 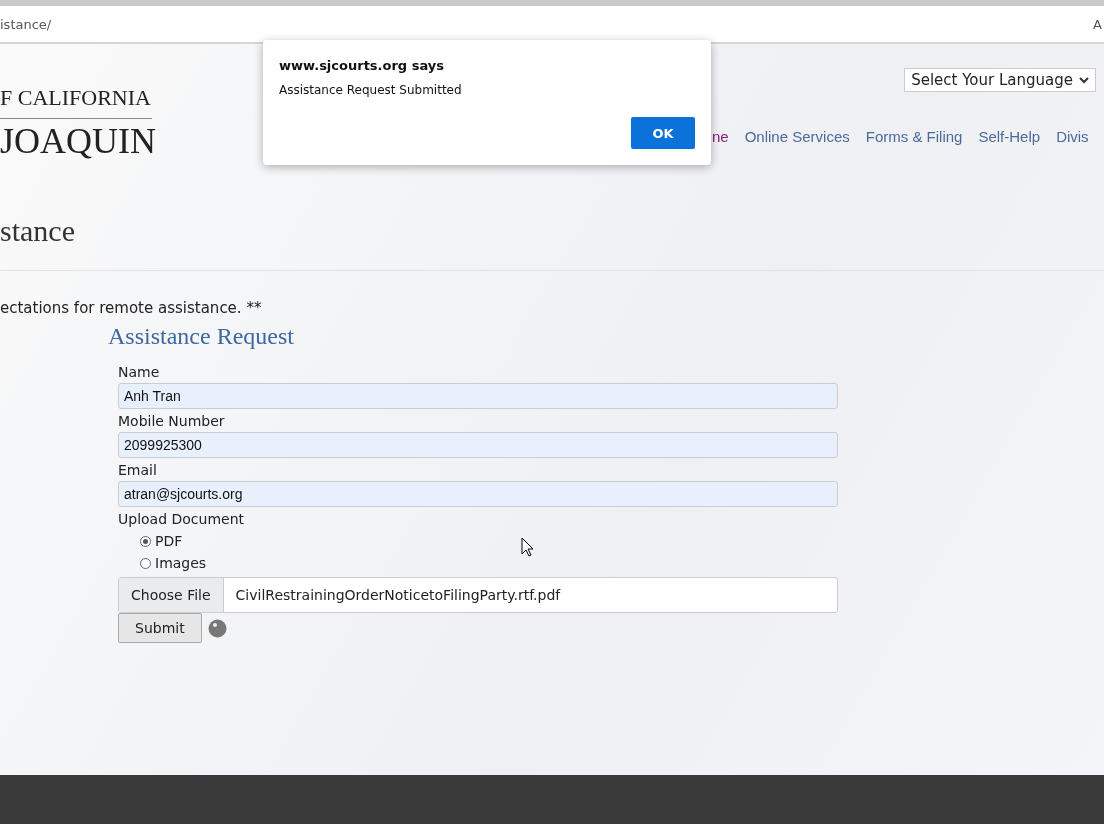 What do you see at coordinates (139, 372) in the screenshot?
I see `field-label: Name` at bounding box center [139, 372].